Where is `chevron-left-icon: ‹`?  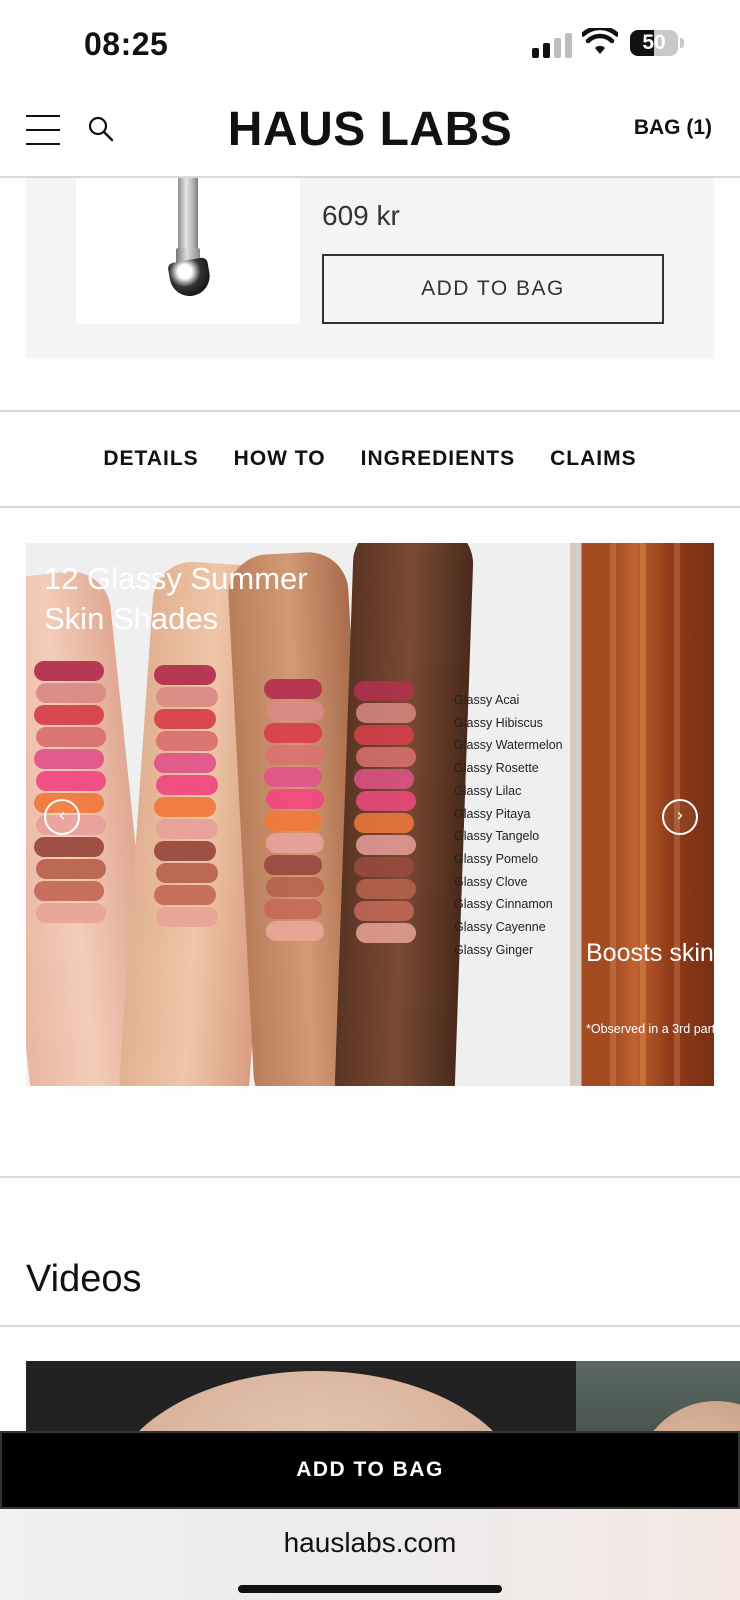
chevron-left-icon: ‹ is located at coordinates (62, 815).